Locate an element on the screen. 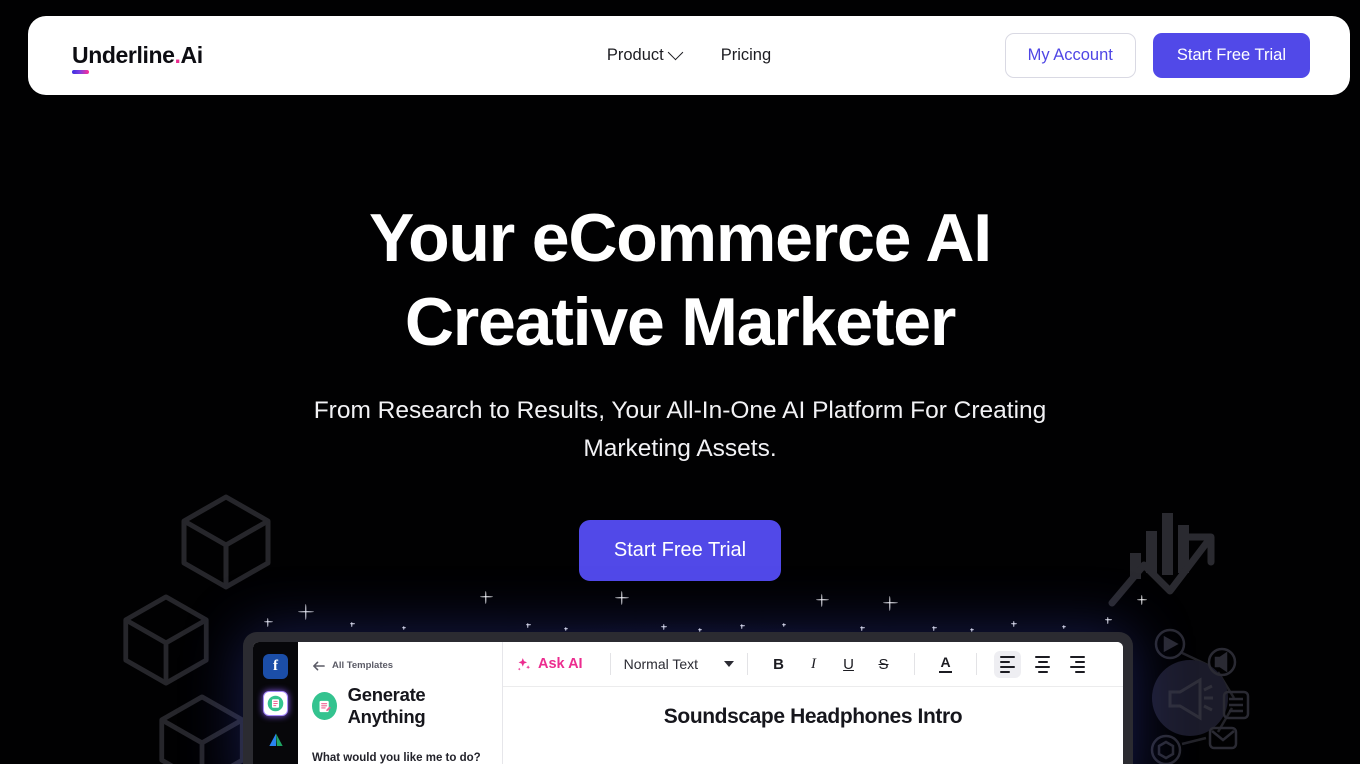 The height and width of the screenshot is (764, 1360). italic-button: I is located at coordinates (813, 664).